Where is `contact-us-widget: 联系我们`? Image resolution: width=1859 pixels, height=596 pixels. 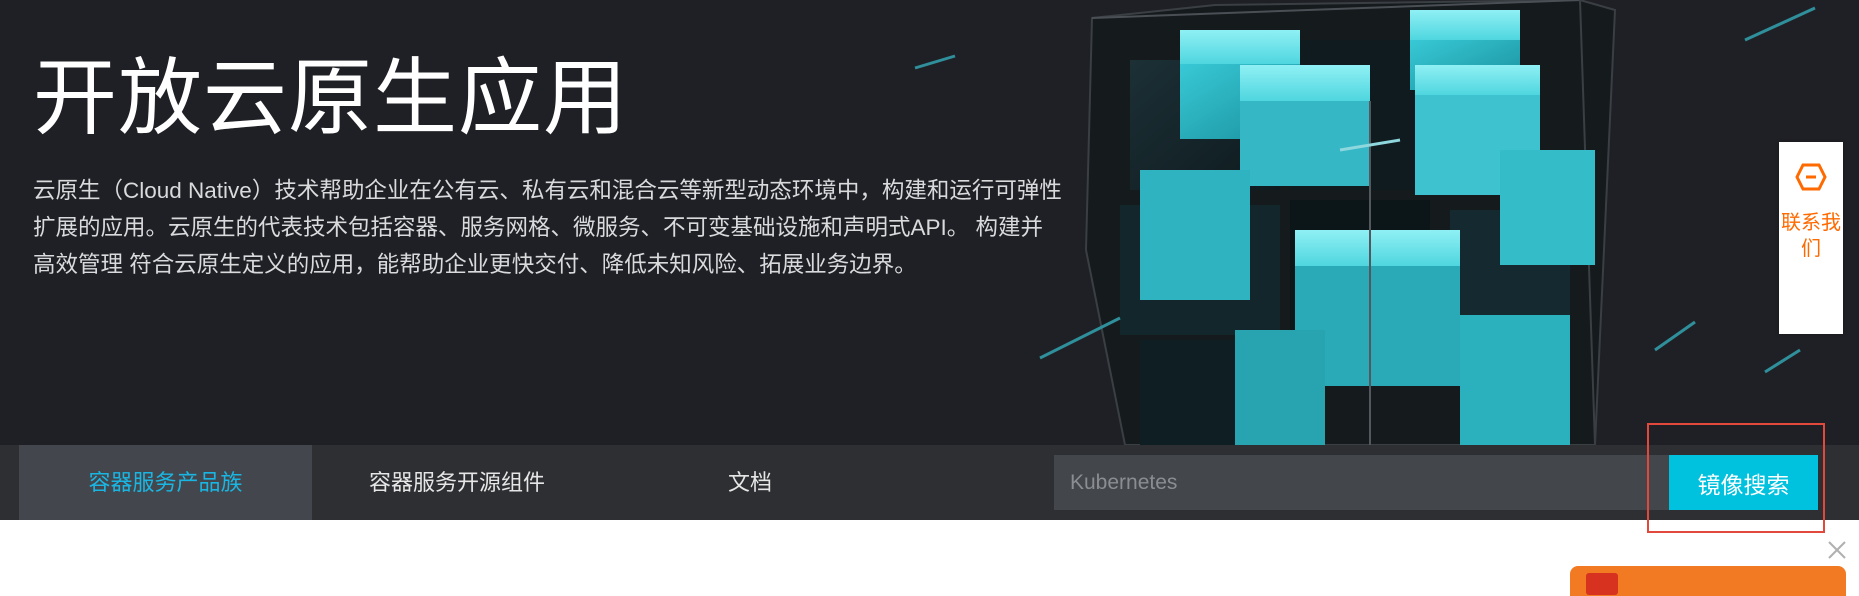
contact-us-widget: 联系我们 is located at coordinates (1811, 238).